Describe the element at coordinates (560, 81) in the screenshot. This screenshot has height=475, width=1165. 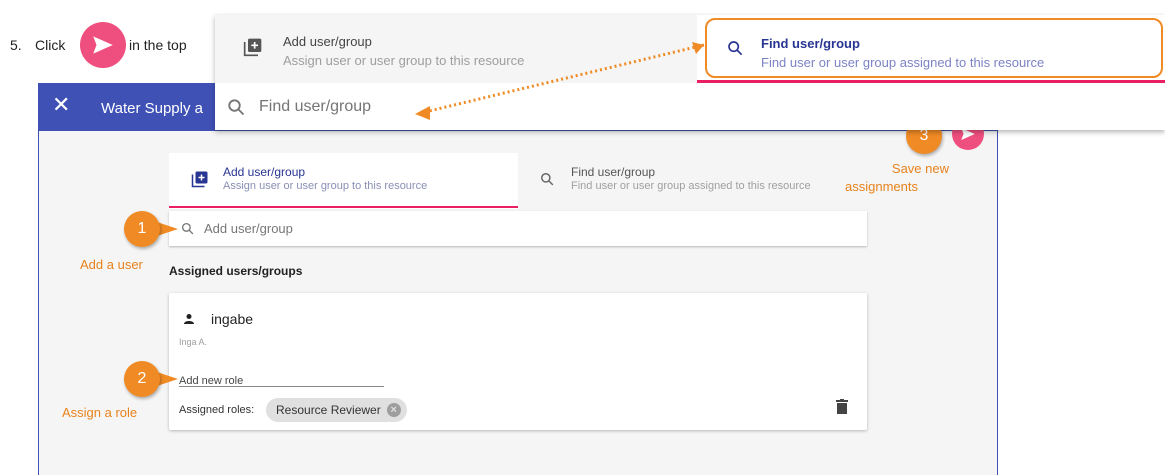
I see `dotted-arrow` at that location.